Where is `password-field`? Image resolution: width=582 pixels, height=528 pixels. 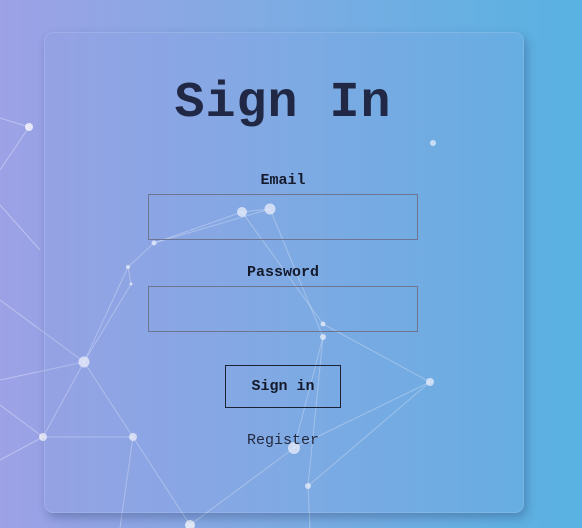
password-field is located at coordinates (283, 309).